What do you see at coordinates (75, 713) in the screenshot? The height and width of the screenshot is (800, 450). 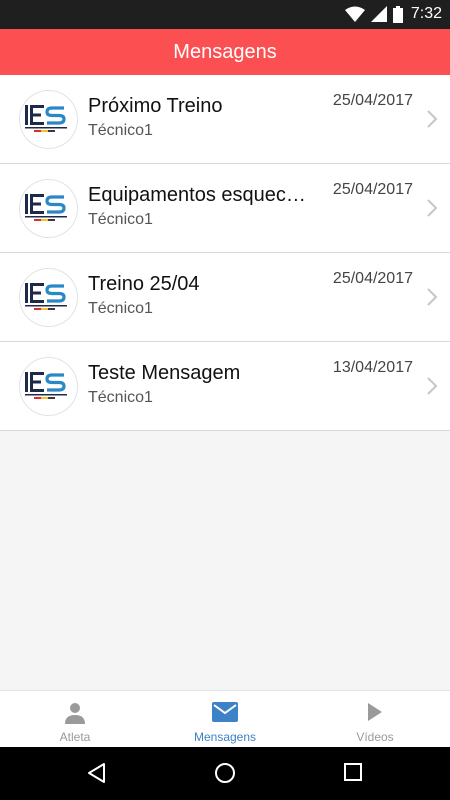 I see `person-icon` at bounding box center [75, 713].